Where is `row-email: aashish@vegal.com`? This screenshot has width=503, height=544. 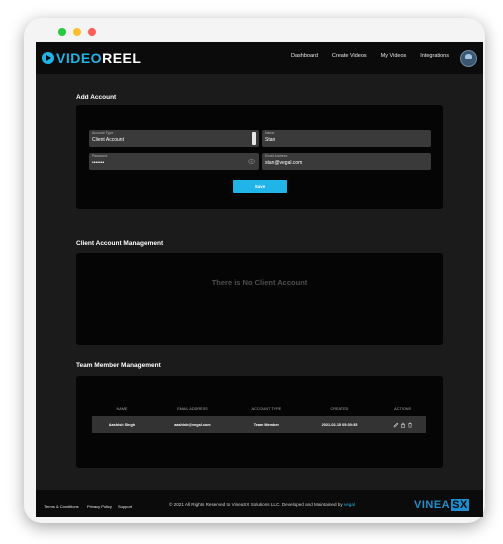 row-email: aashish@vegal.com is located at coordinates (192, 424).